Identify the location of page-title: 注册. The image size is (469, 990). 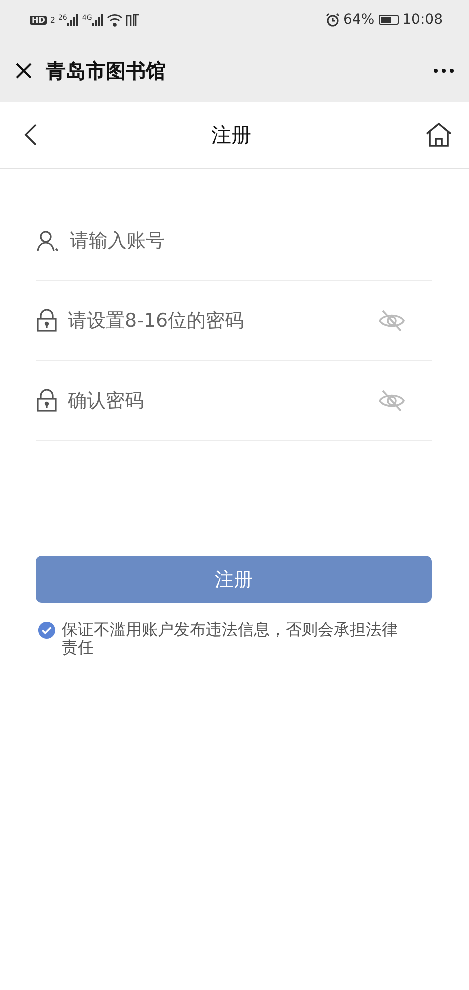
(231, 135).